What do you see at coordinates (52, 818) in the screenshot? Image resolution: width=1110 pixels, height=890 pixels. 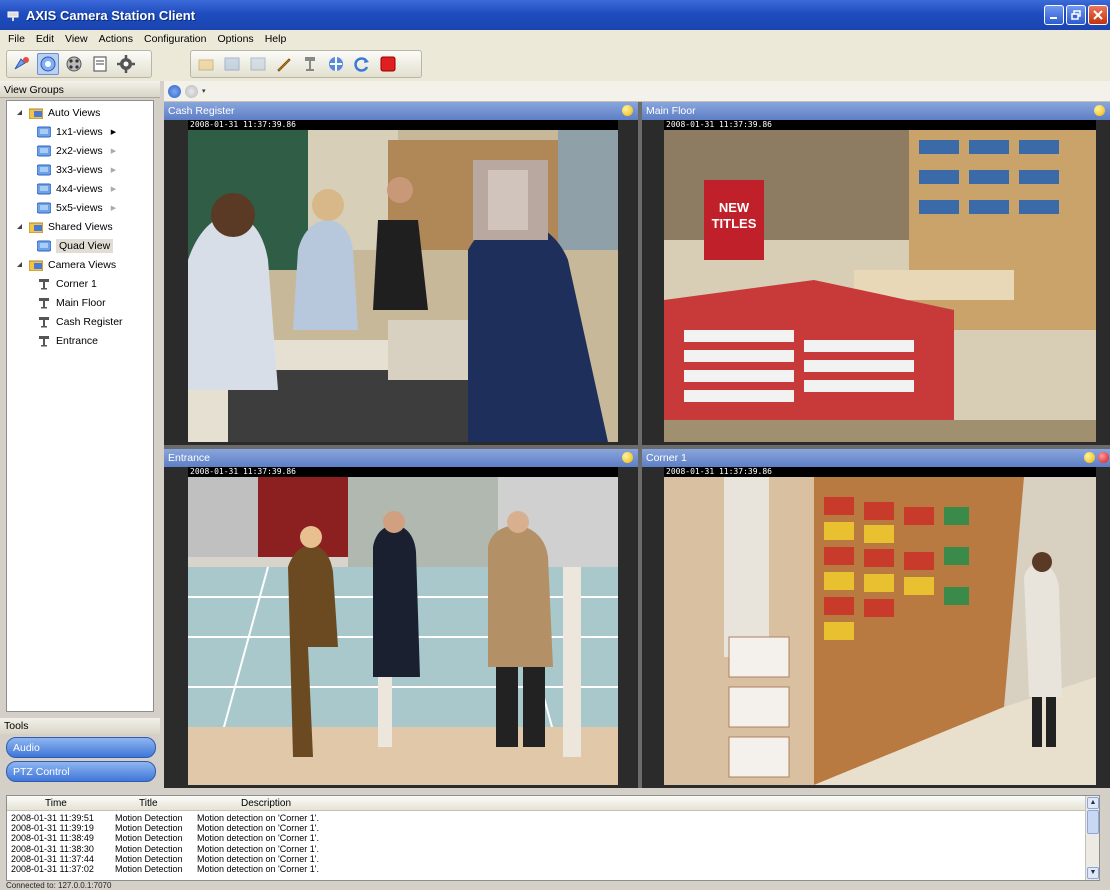 I see `event-time: 2008-01-31 11:39:51` at bounding box center [52, 818].